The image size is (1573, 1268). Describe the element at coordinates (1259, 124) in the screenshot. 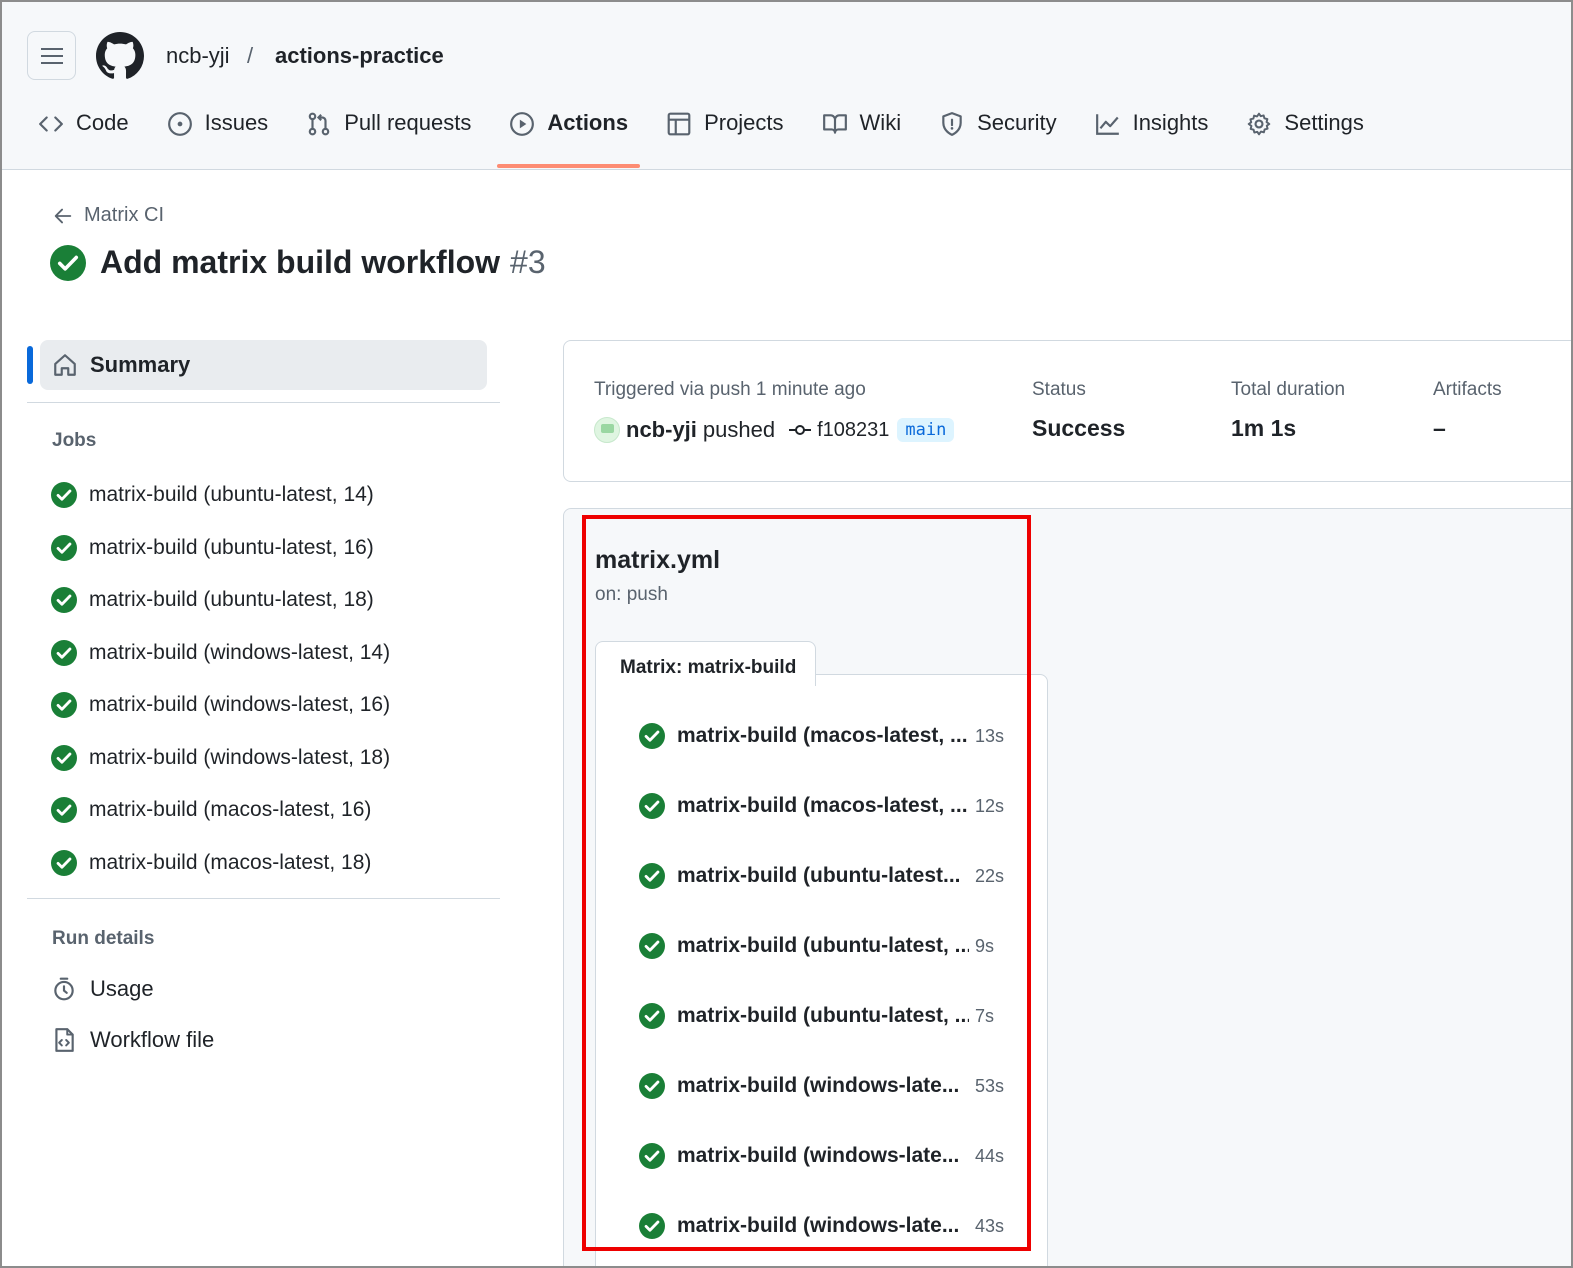

I see `gear-icon` at that location.